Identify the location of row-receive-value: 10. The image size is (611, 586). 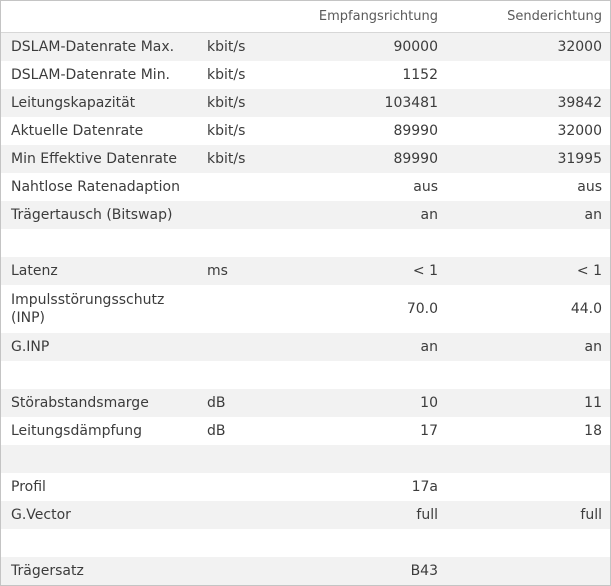
(369, 403).